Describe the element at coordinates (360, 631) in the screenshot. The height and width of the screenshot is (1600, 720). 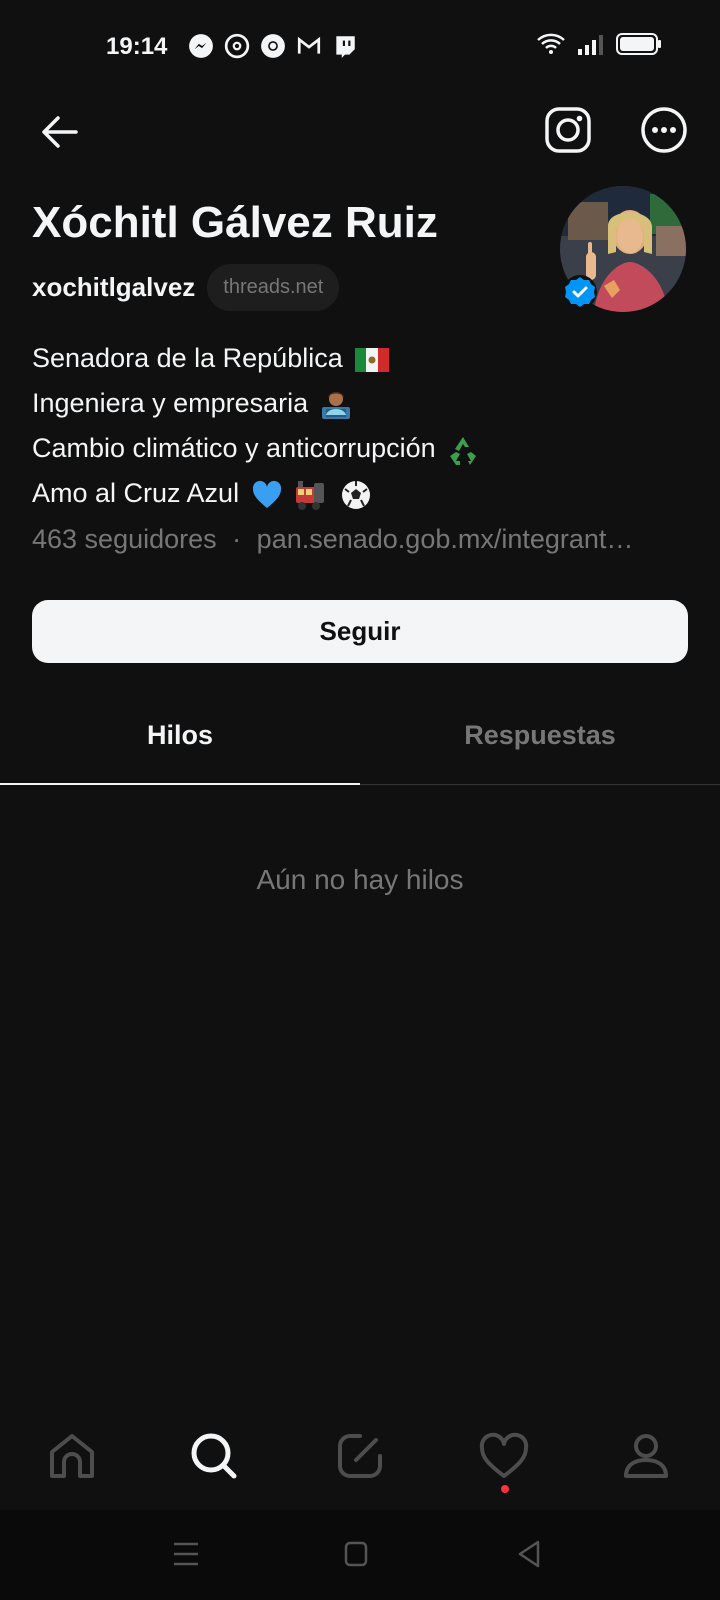
I see `follow-button: Seguir` at that location.